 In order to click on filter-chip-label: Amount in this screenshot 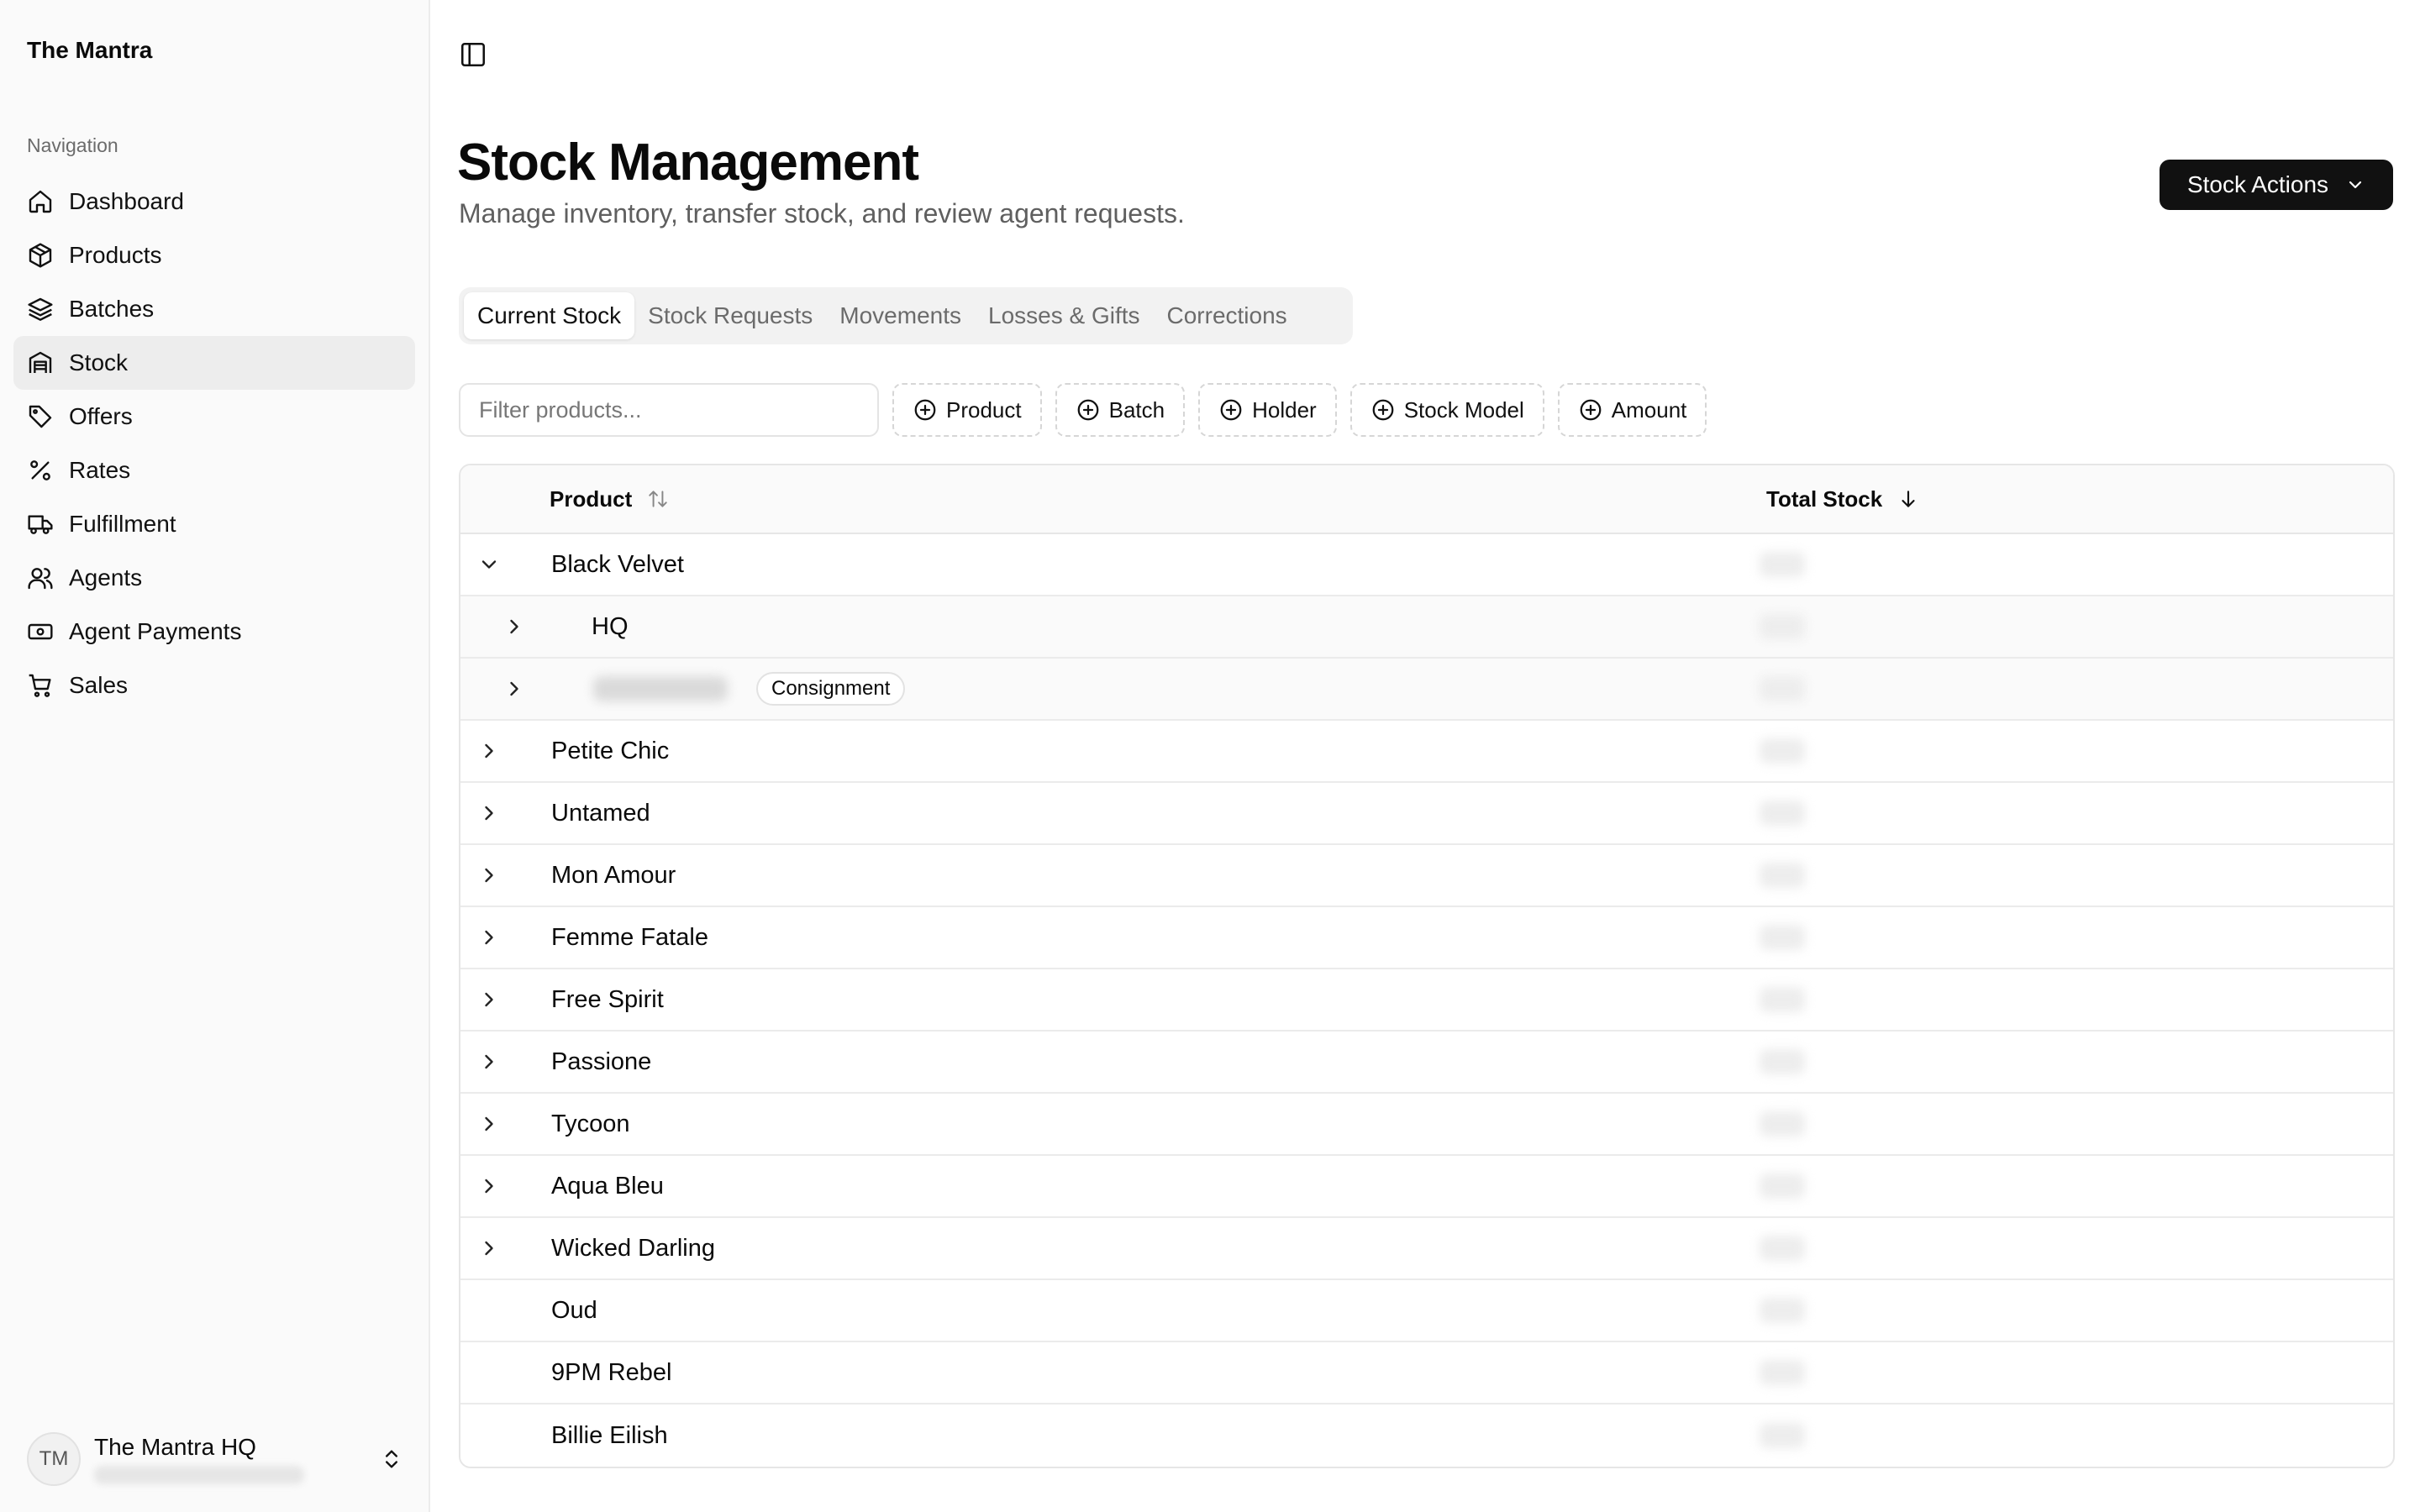, I will do `click(1649, 409)`.